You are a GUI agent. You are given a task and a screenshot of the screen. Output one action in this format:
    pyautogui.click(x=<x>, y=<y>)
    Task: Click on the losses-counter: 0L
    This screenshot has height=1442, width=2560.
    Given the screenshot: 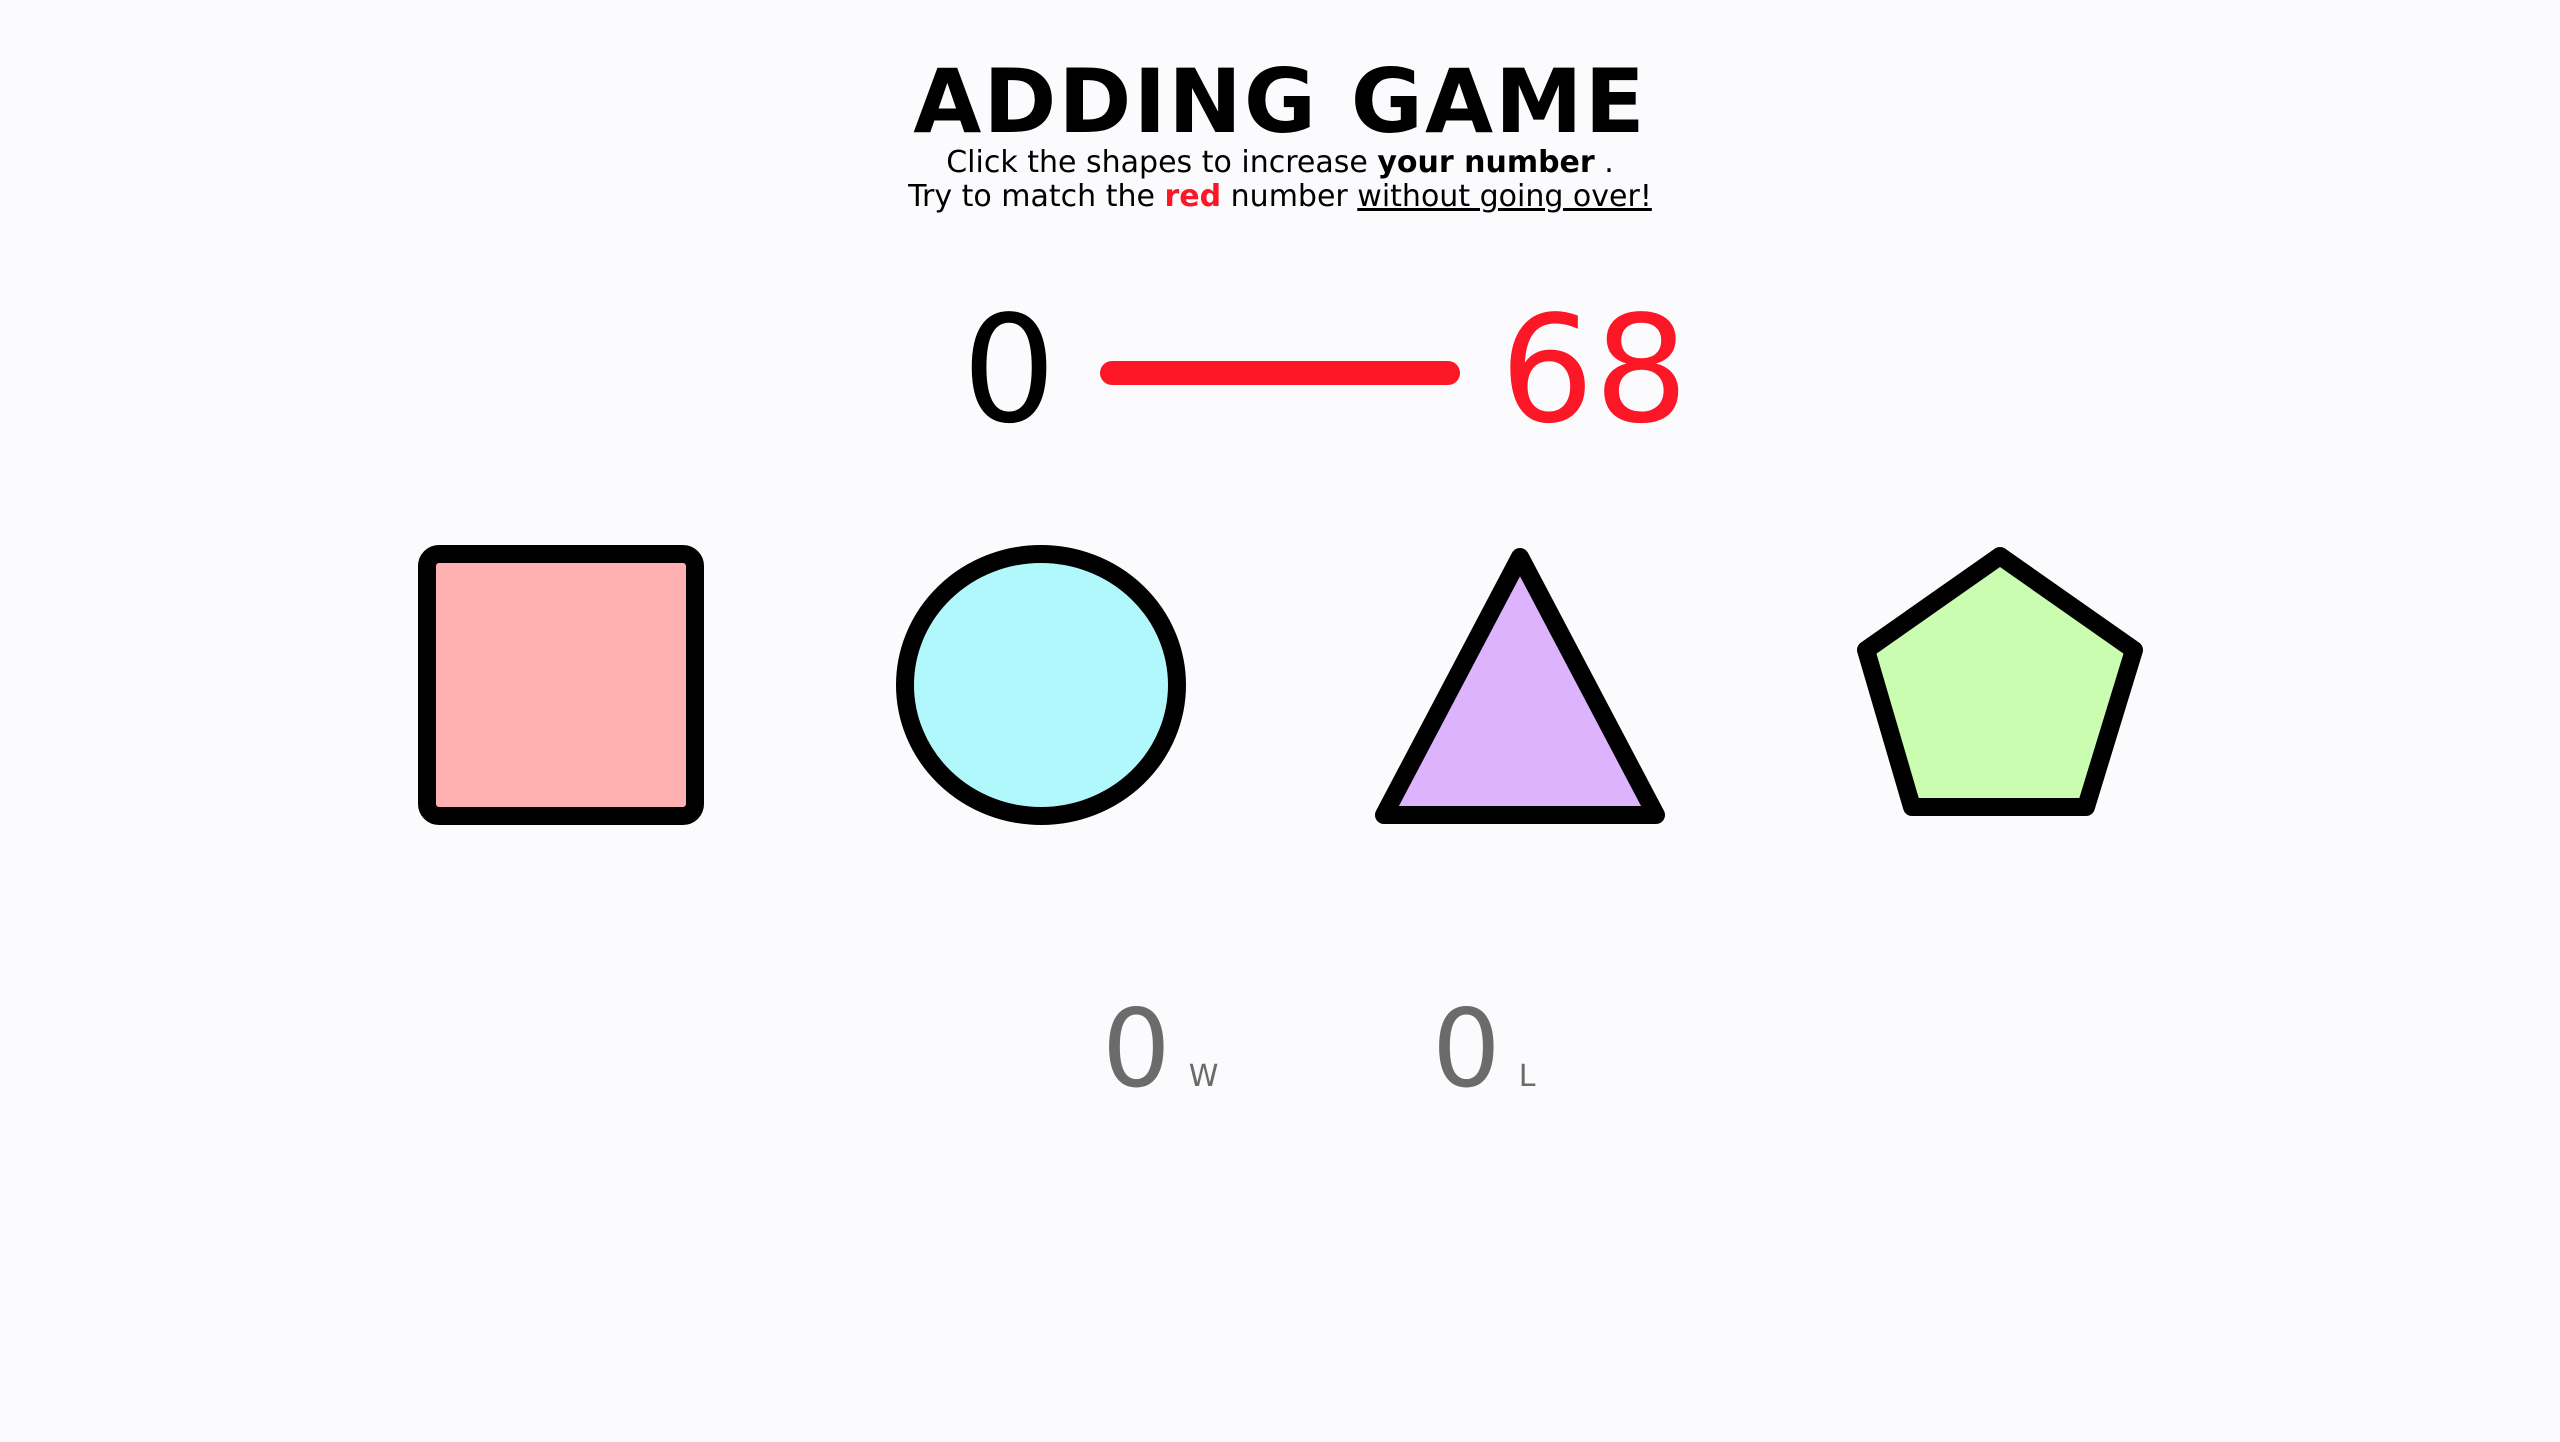 What is the action you would take?
    pyautogui.click(x=1483, y=1050)
    